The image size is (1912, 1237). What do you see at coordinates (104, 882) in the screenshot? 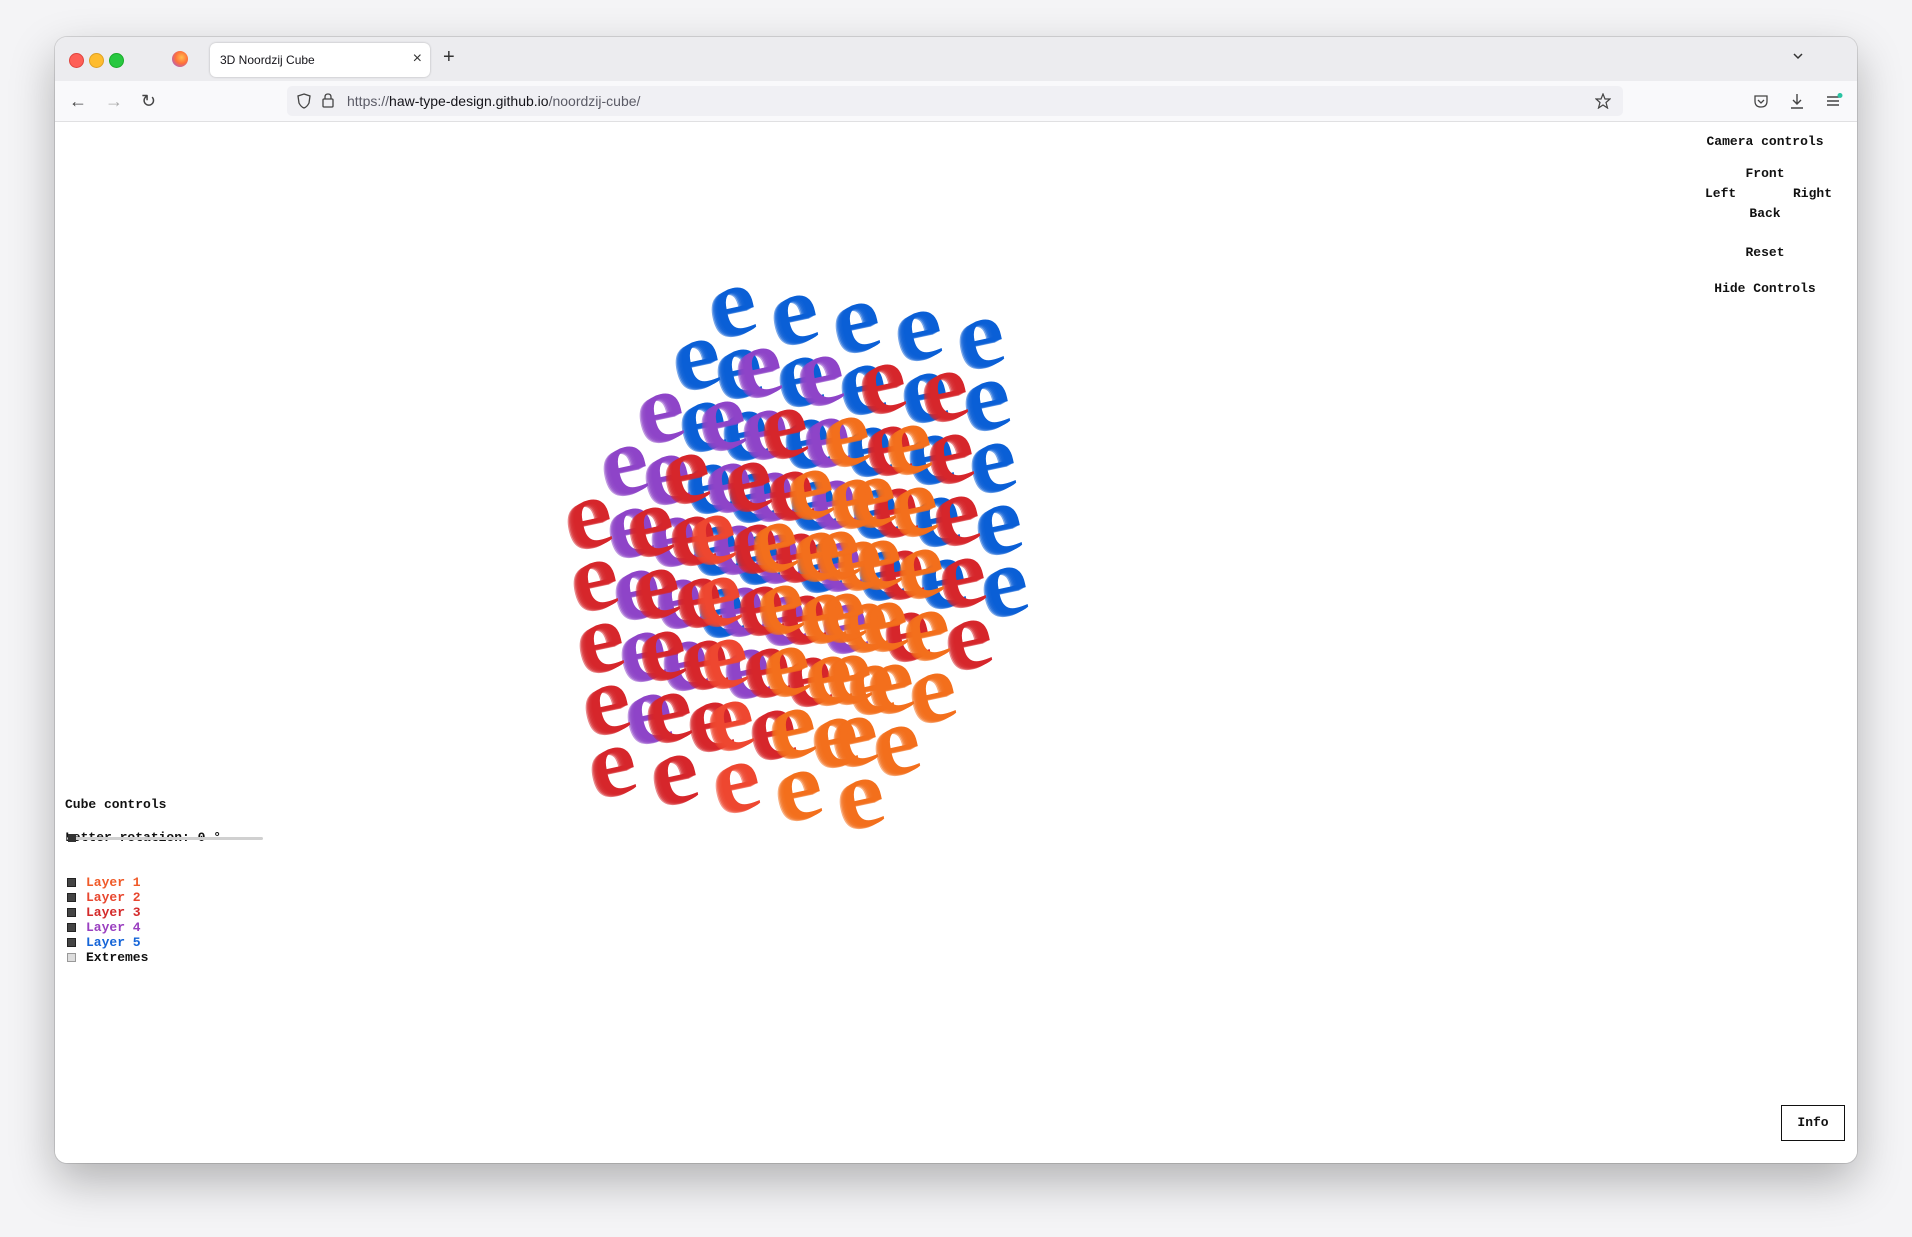
I see `layer-1-toggle: Layer 1` at bounding box center [104, 882].